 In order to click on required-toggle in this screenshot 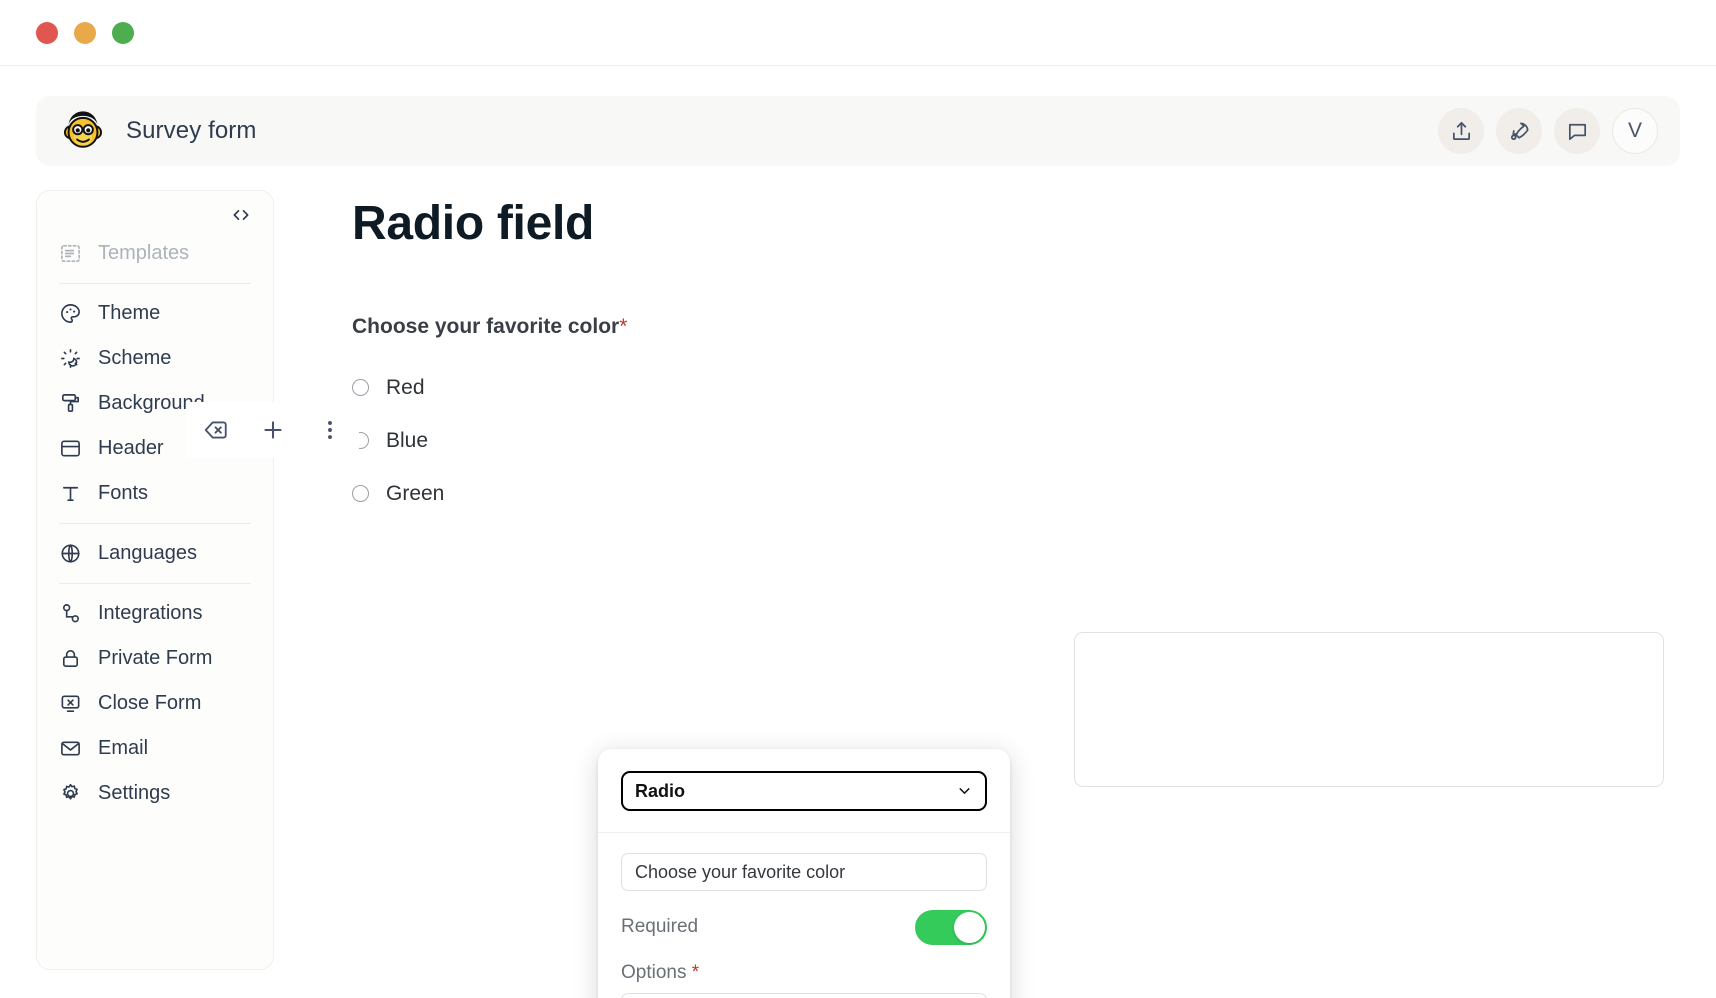, I will do `click(951, 927)`.